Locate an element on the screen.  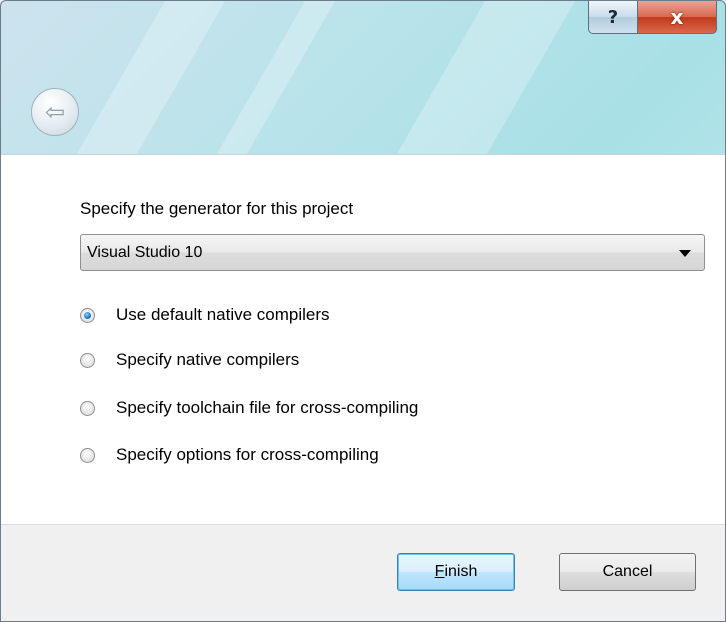
close-button: x is located at coordinates (677, 17).